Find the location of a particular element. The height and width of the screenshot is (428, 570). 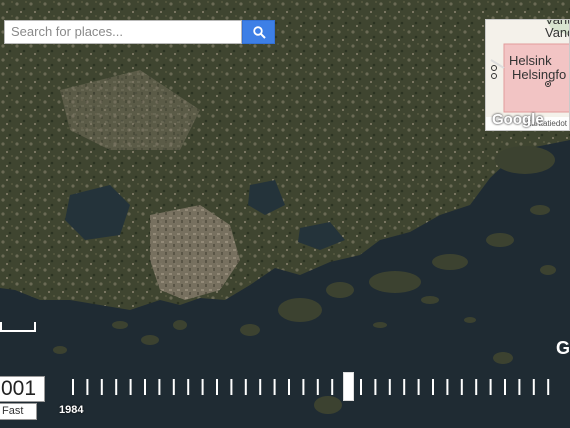

speed-toggle: Fast is located at coordinates (18, 411).